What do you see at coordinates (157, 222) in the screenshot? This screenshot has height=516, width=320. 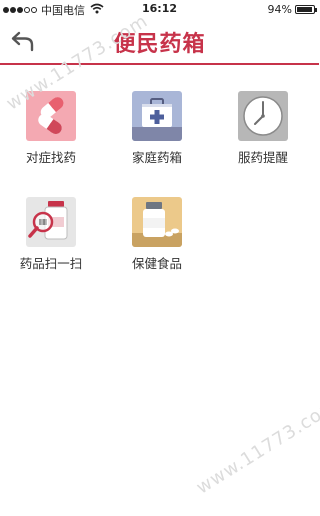 I see `supplement-bottle-icon` at bounding box center [157, 222].